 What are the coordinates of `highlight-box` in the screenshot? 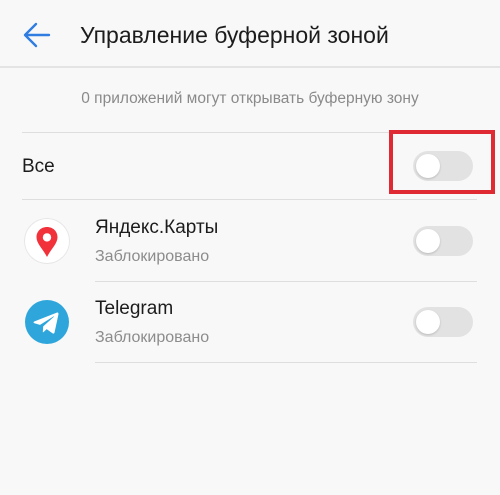 It's located at (442, 162).